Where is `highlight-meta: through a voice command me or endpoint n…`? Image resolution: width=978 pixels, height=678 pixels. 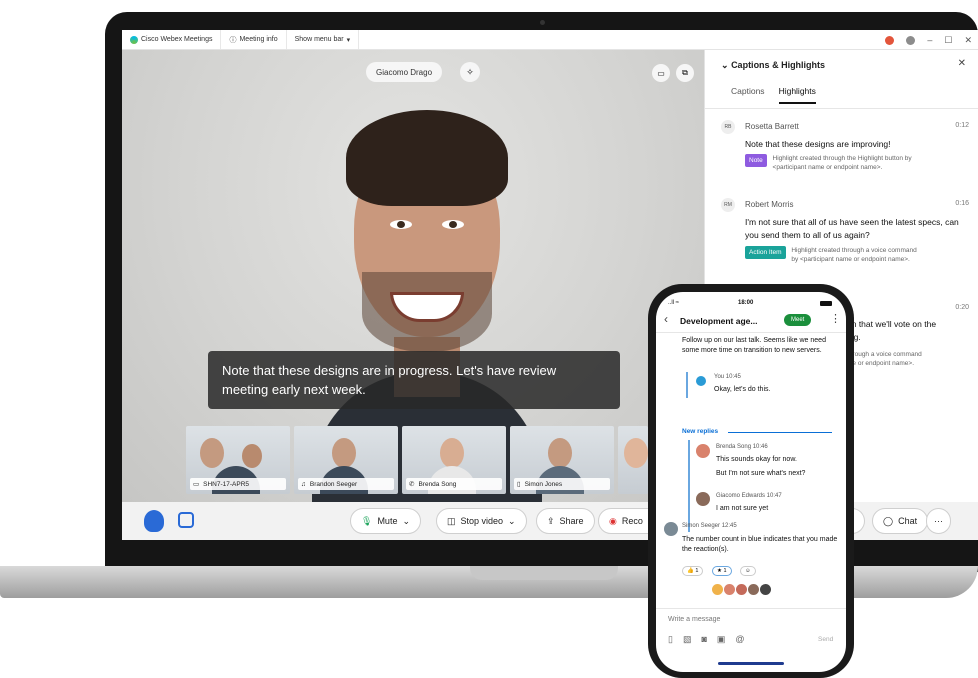
highlight-meta: through a voice command me or endpoint n… is located at coordinates (908, 359).